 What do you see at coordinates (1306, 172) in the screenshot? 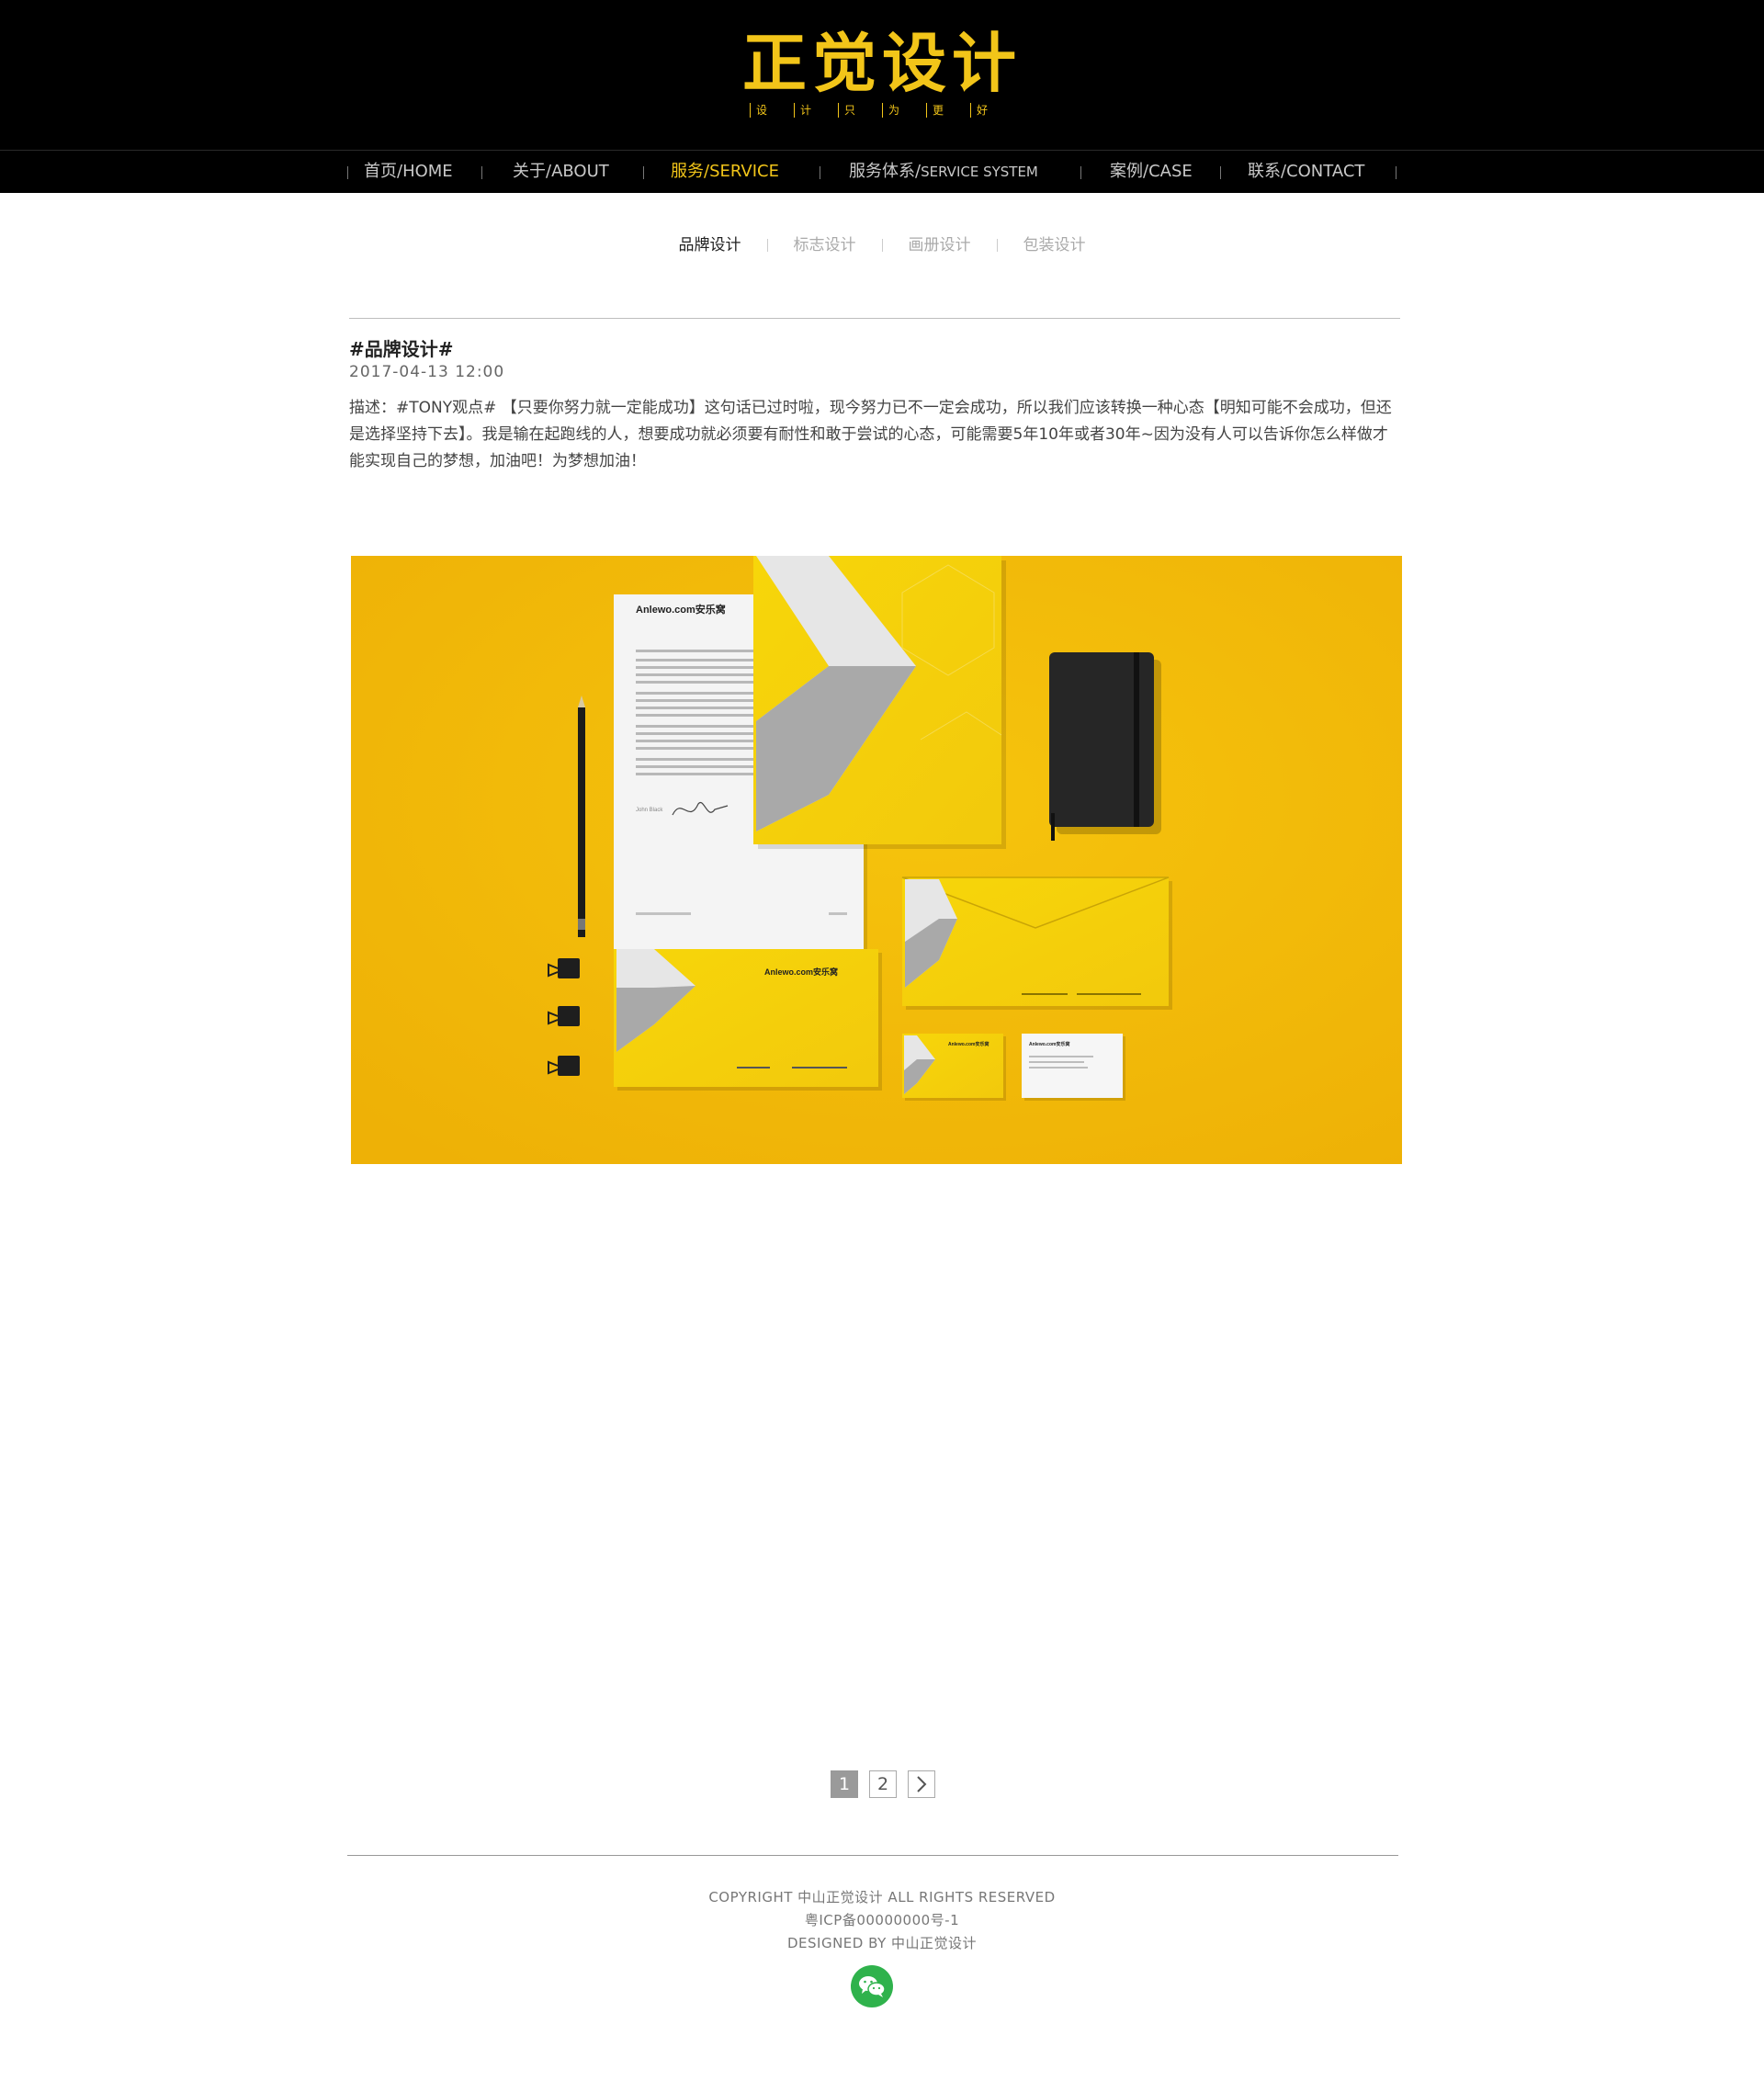
I see `nav-item-contact: 联系/CONTACT` at bounding box center [1306, 172].